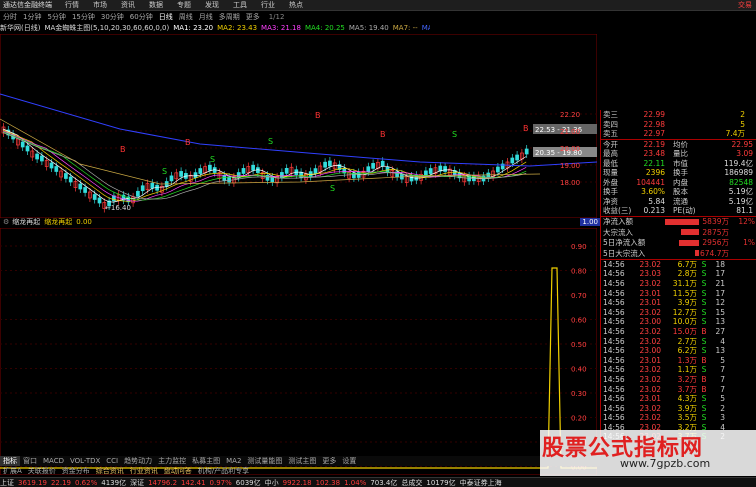  What do you see at coordinates (624, 243) in the screenshot?
I see `fund-flow-label: 5日净流入额` at bounding box center [624, 243].